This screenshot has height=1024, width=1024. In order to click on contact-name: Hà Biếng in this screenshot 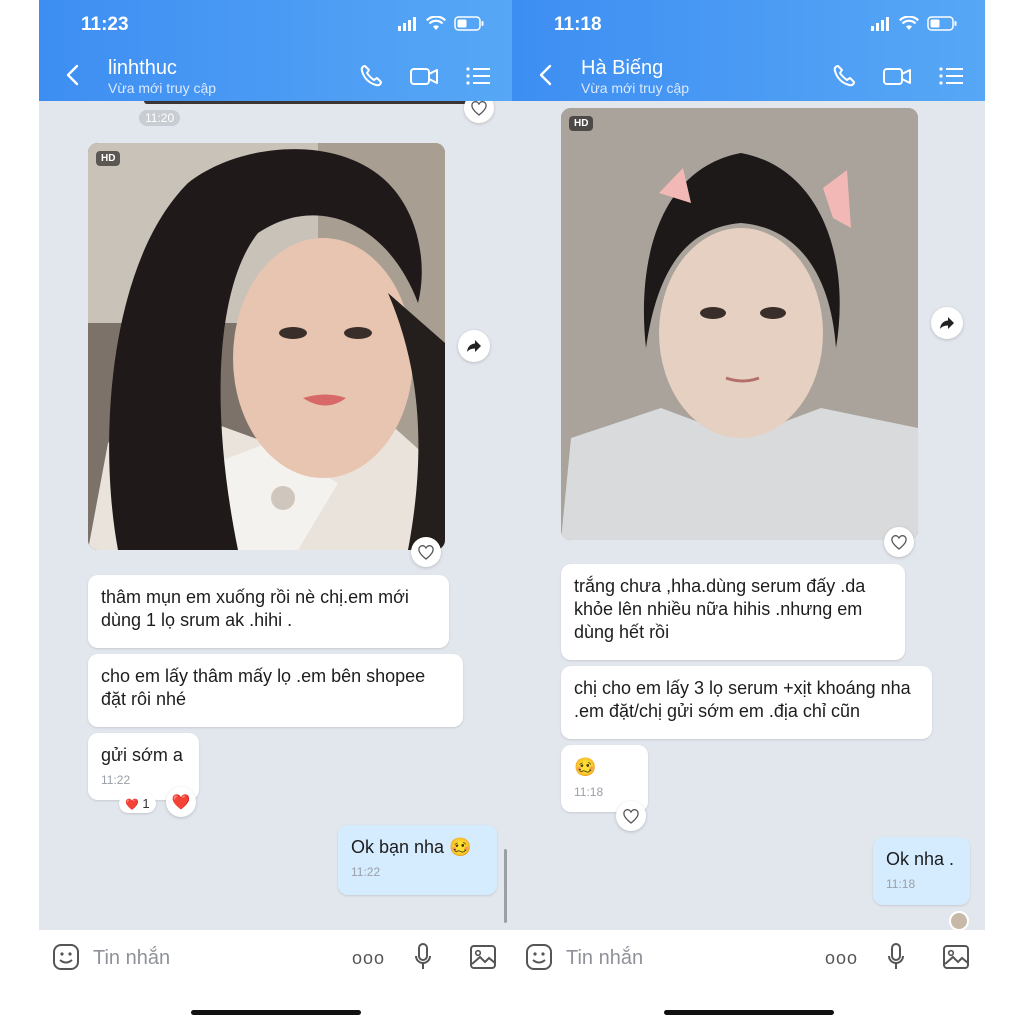, I will do `click(622, 68)`.